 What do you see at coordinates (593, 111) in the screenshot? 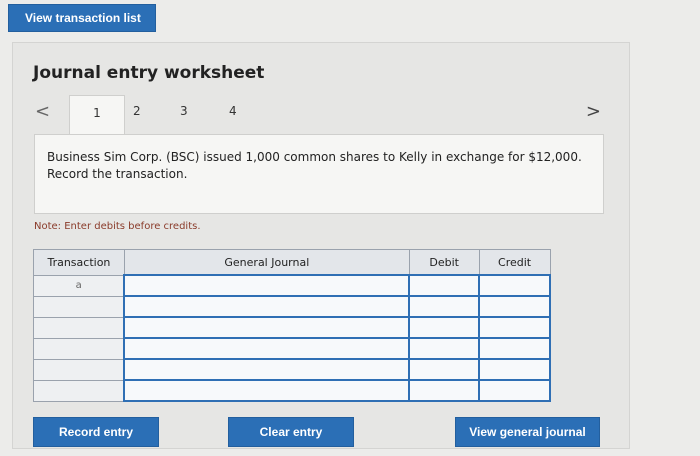
I see `next-arrow-icon: >` at bounding box center [593, 111].